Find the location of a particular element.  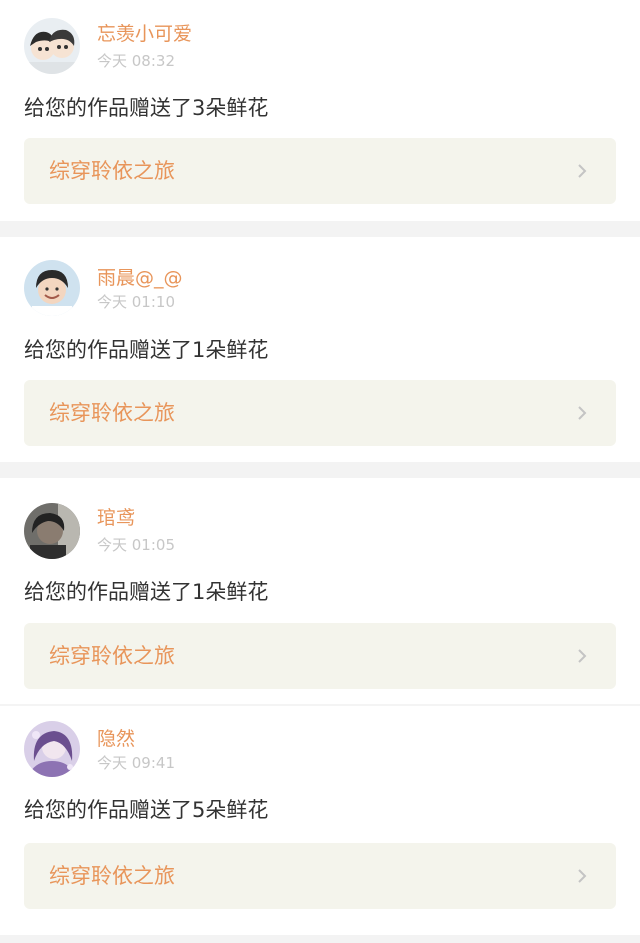

gift-message: 给您的作品赠送了3朵鲜花 is located at coordinates (146, 108).